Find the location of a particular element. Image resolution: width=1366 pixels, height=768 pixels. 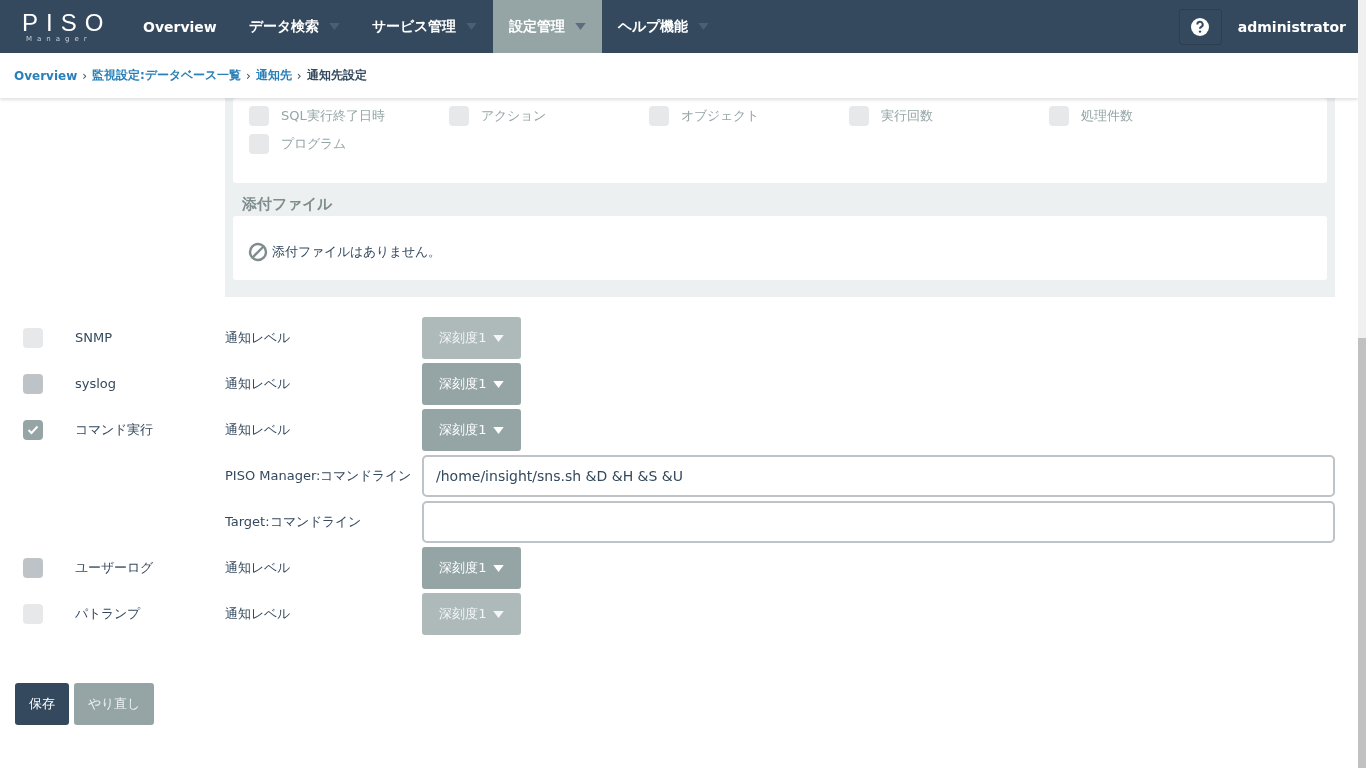

check-icon is located at coordinates (33, 430).